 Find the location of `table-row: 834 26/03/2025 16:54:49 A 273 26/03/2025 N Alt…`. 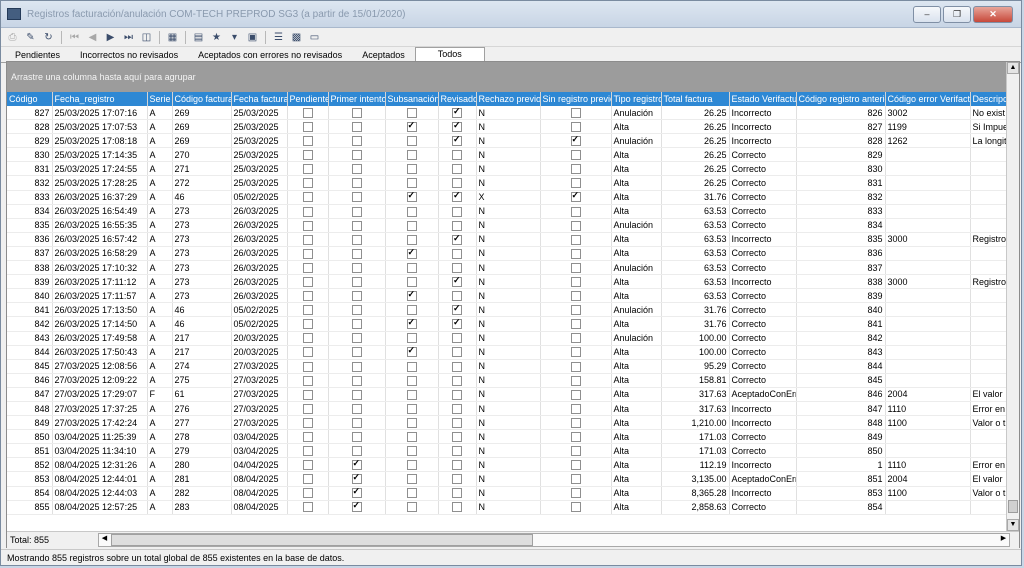

table-row: 834 26/03/2025 16:54:49 A 273 26/03/2025 N Alt… is located at coordinates (507, 211).